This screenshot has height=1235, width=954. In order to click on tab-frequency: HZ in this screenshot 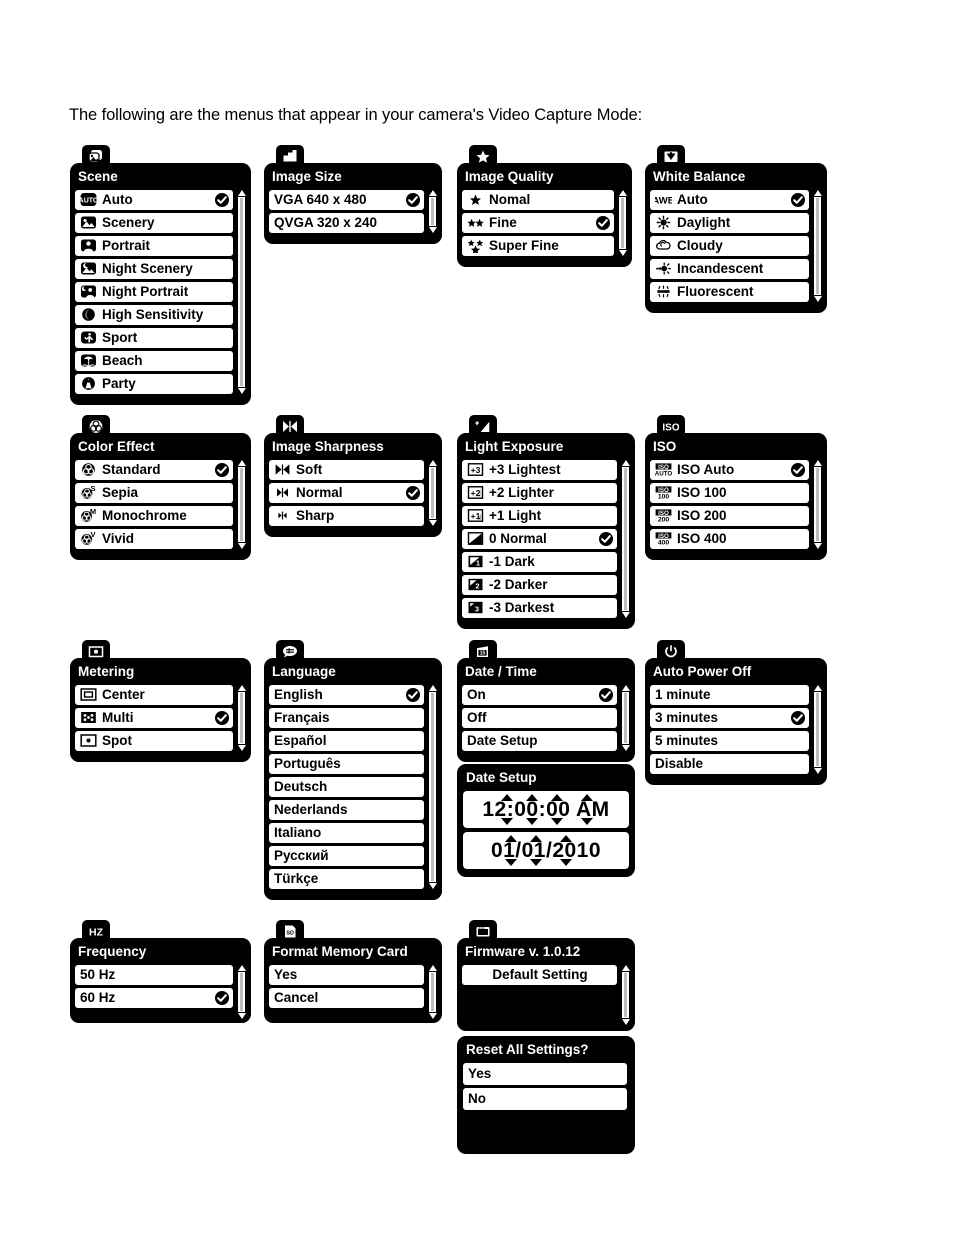, I will do `click(96, 931)`.